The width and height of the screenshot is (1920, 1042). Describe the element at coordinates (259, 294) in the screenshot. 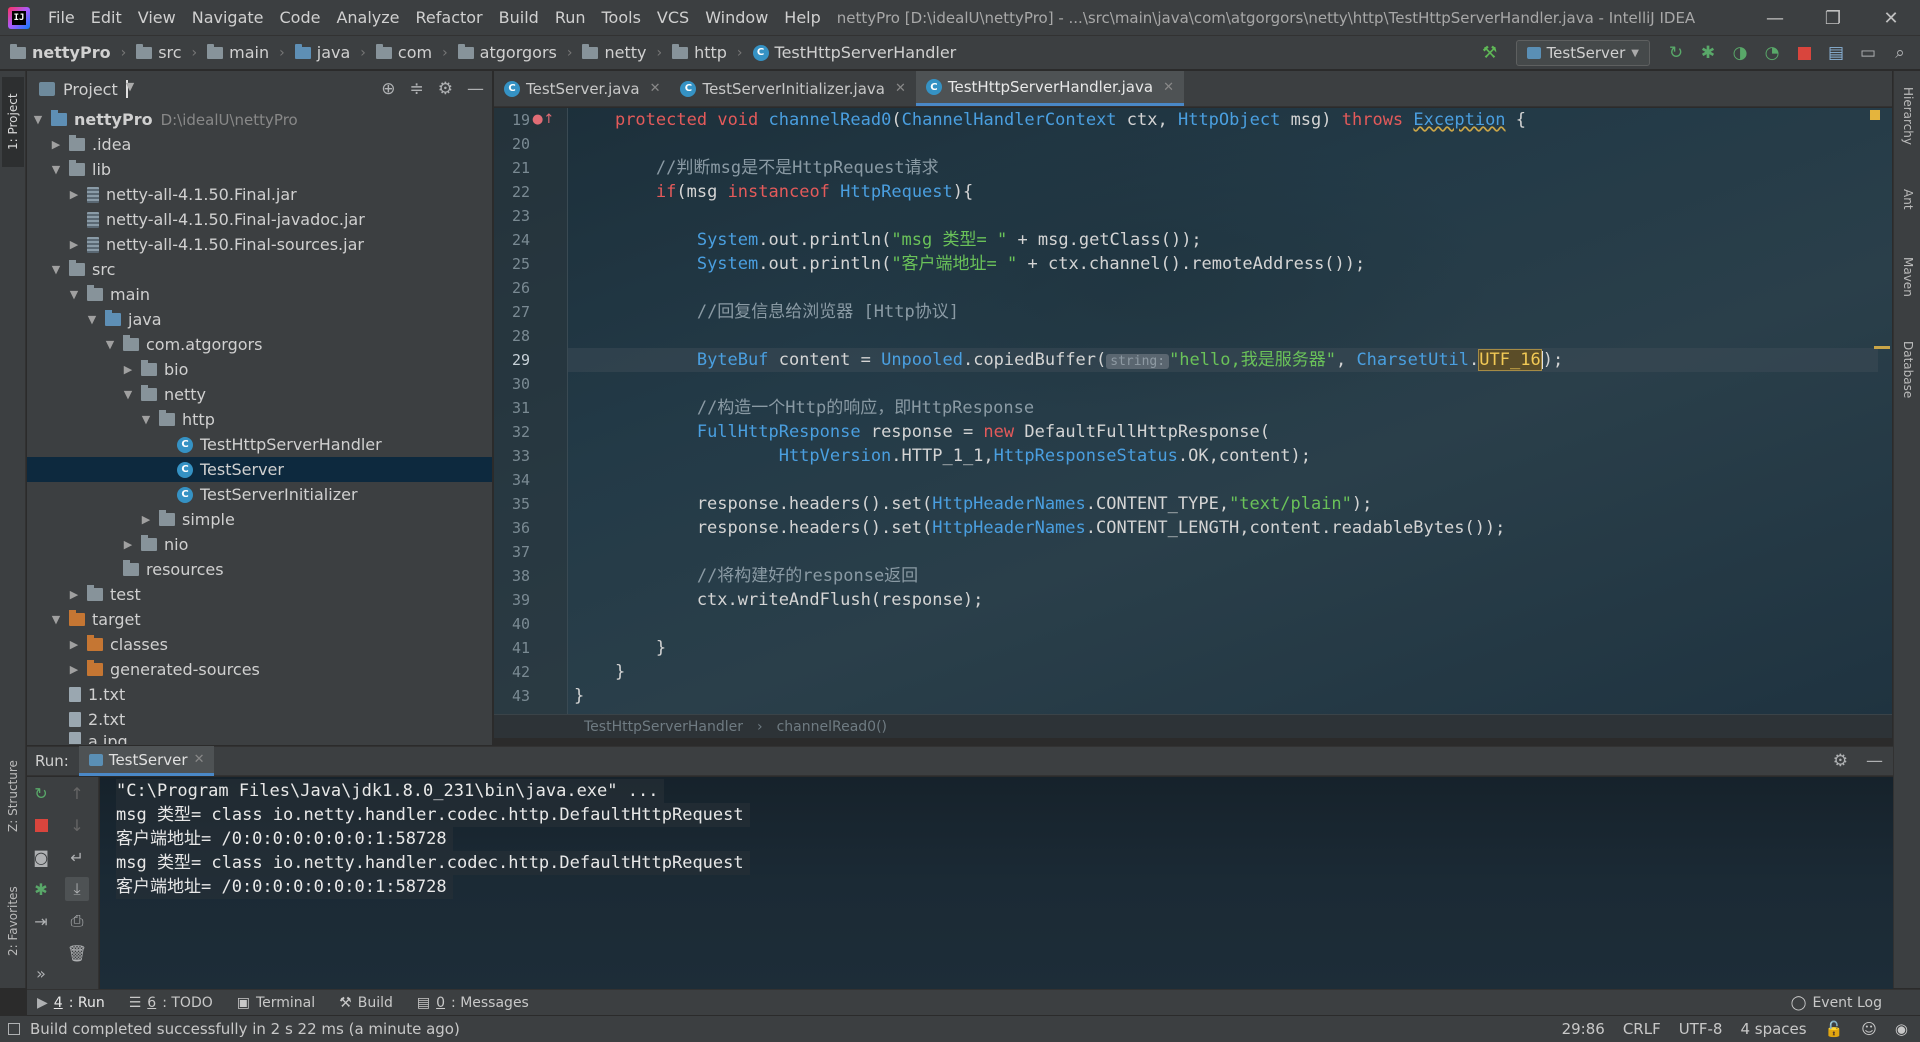

I see `tree-item: ▼ main` at that location.